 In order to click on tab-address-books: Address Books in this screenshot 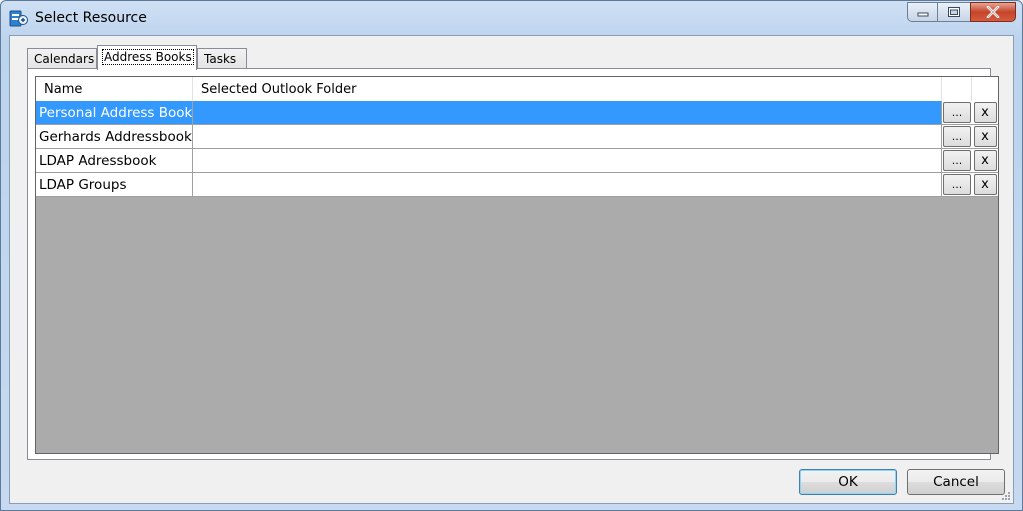, I will do `click(147, 57)`.